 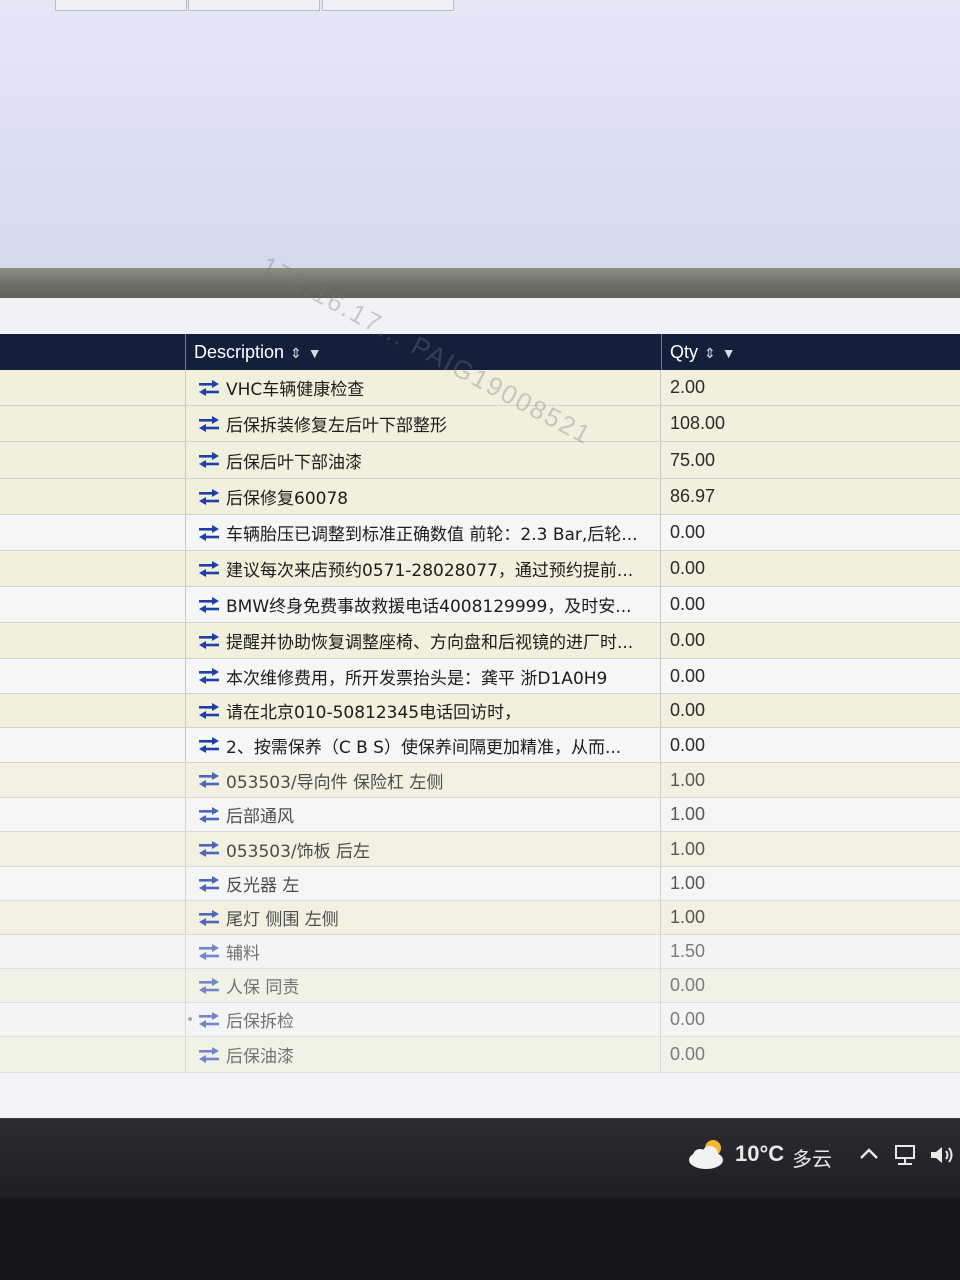 I want to click on cloudy-sun-icon, so click(x=707, y=1154).